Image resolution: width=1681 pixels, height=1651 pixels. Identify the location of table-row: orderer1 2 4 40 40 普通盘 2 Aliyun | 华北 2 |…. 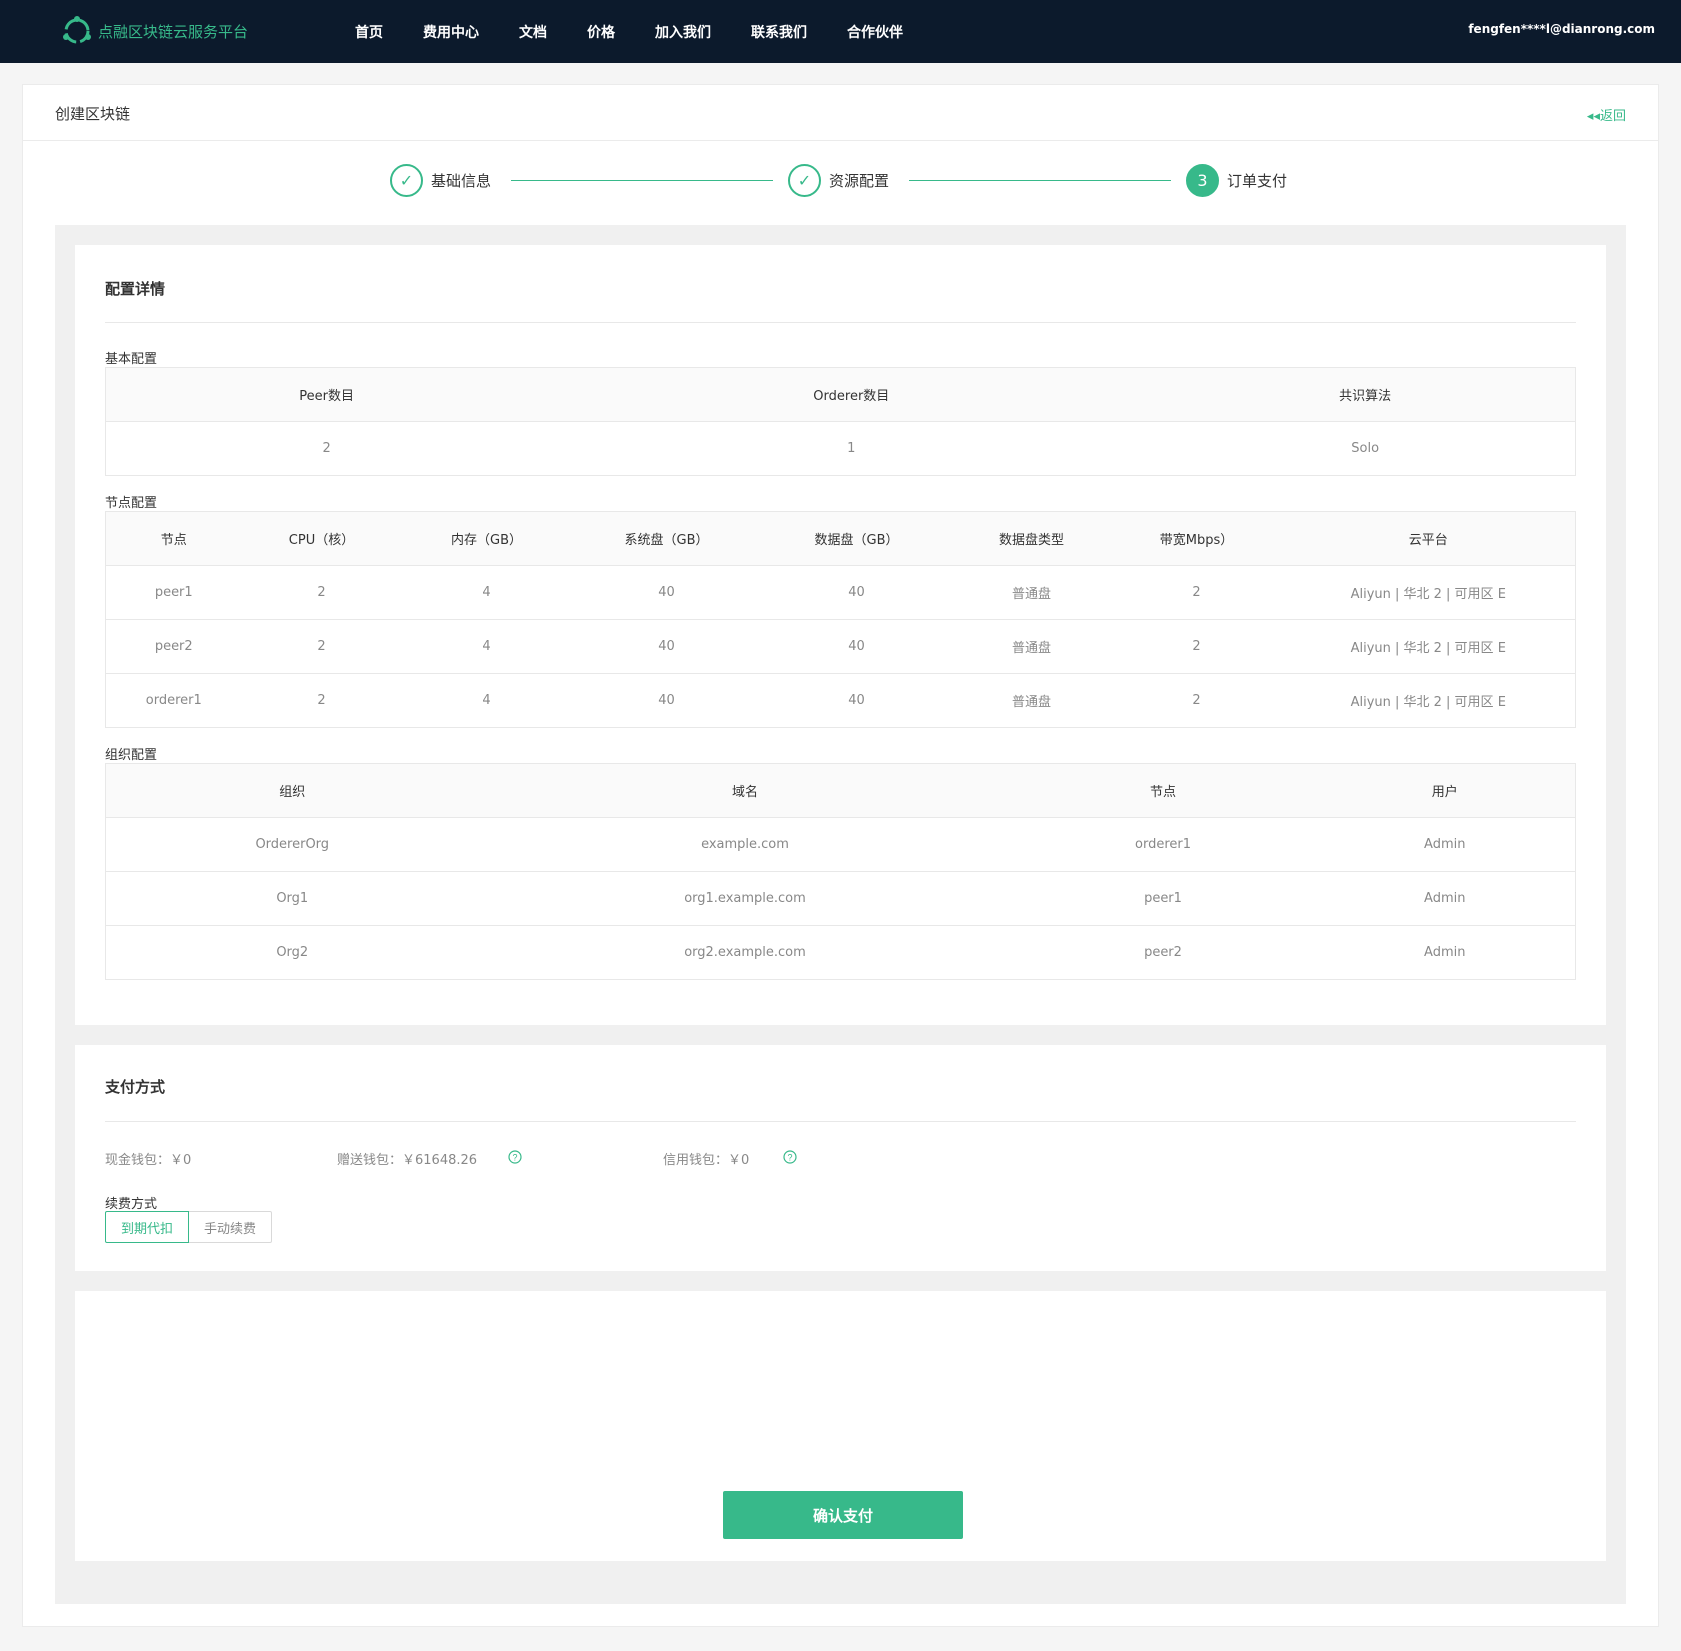
(841, 701).